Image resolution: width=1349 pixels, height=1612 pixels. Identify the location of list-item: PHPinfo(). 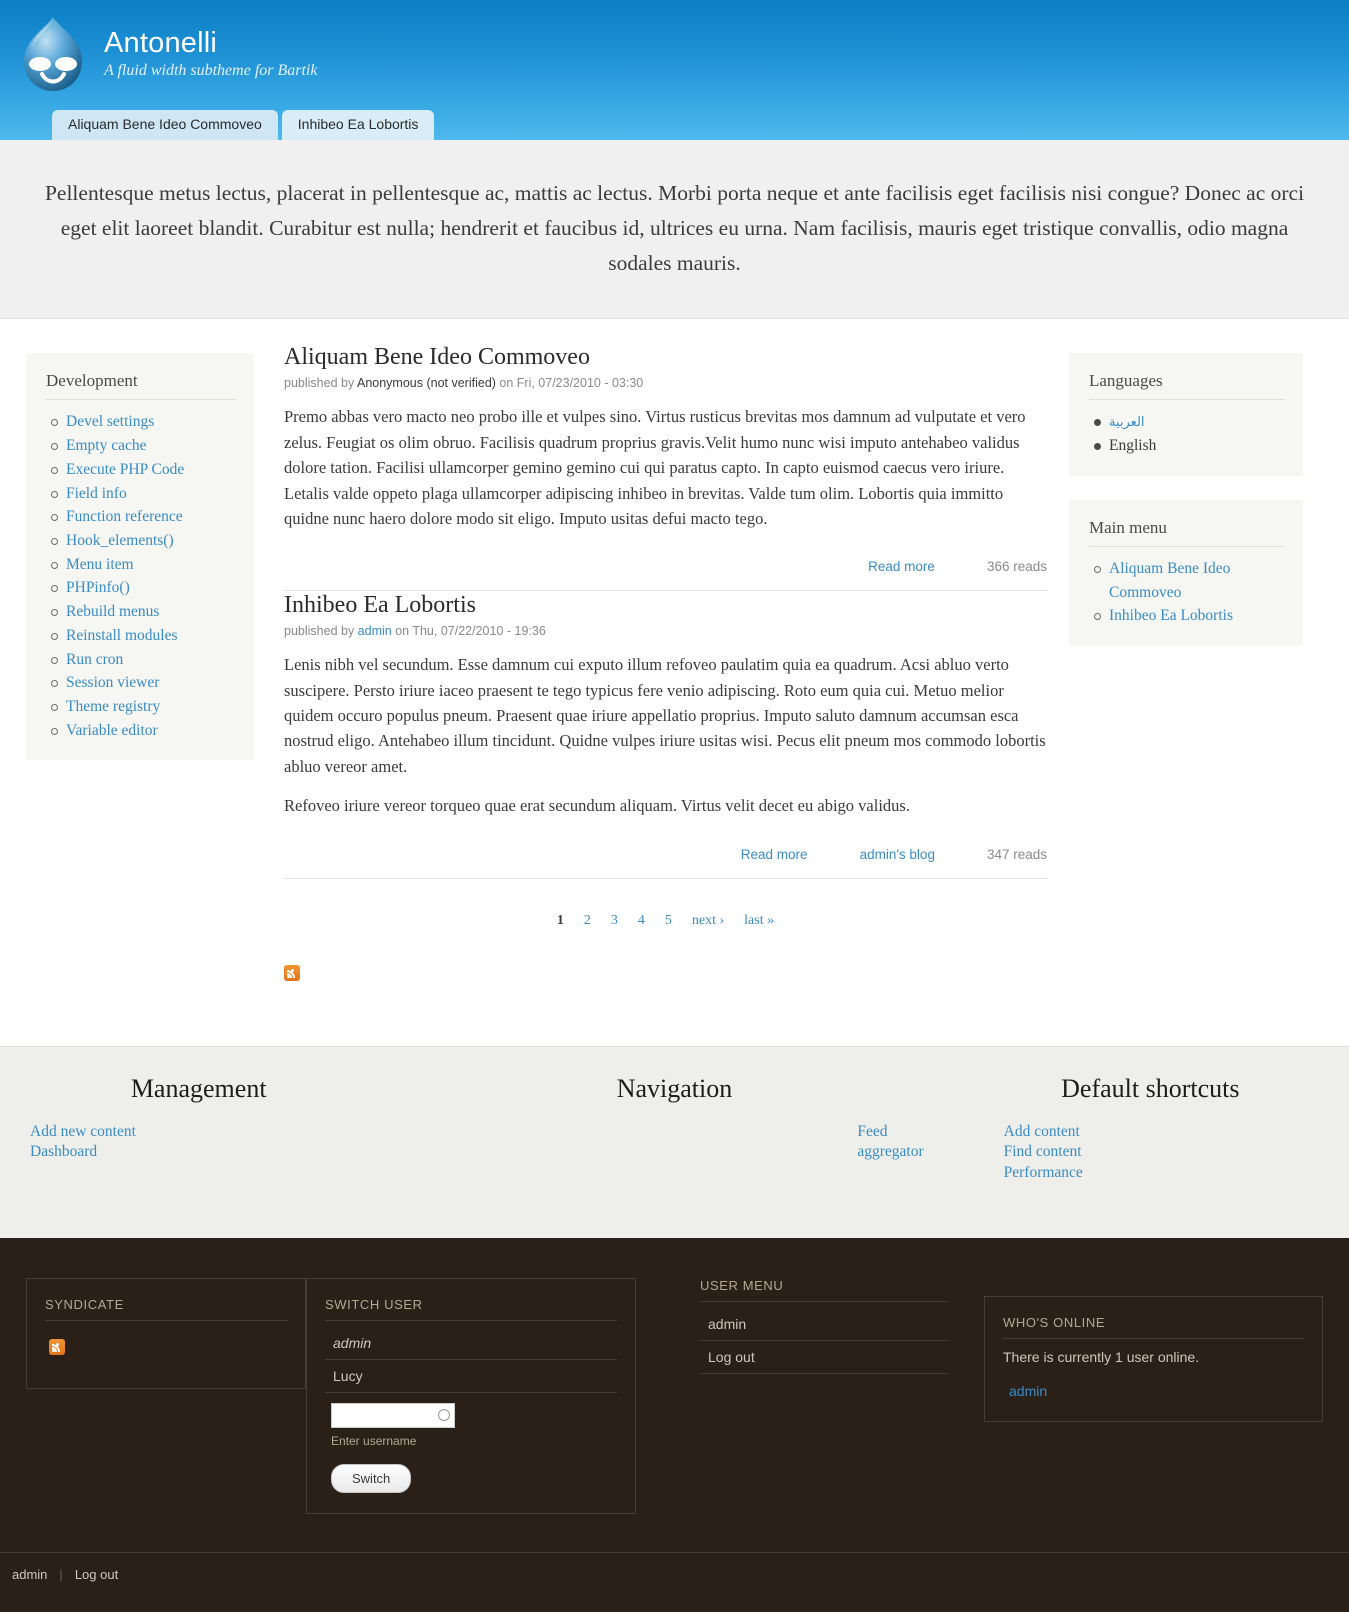
(141, 588).